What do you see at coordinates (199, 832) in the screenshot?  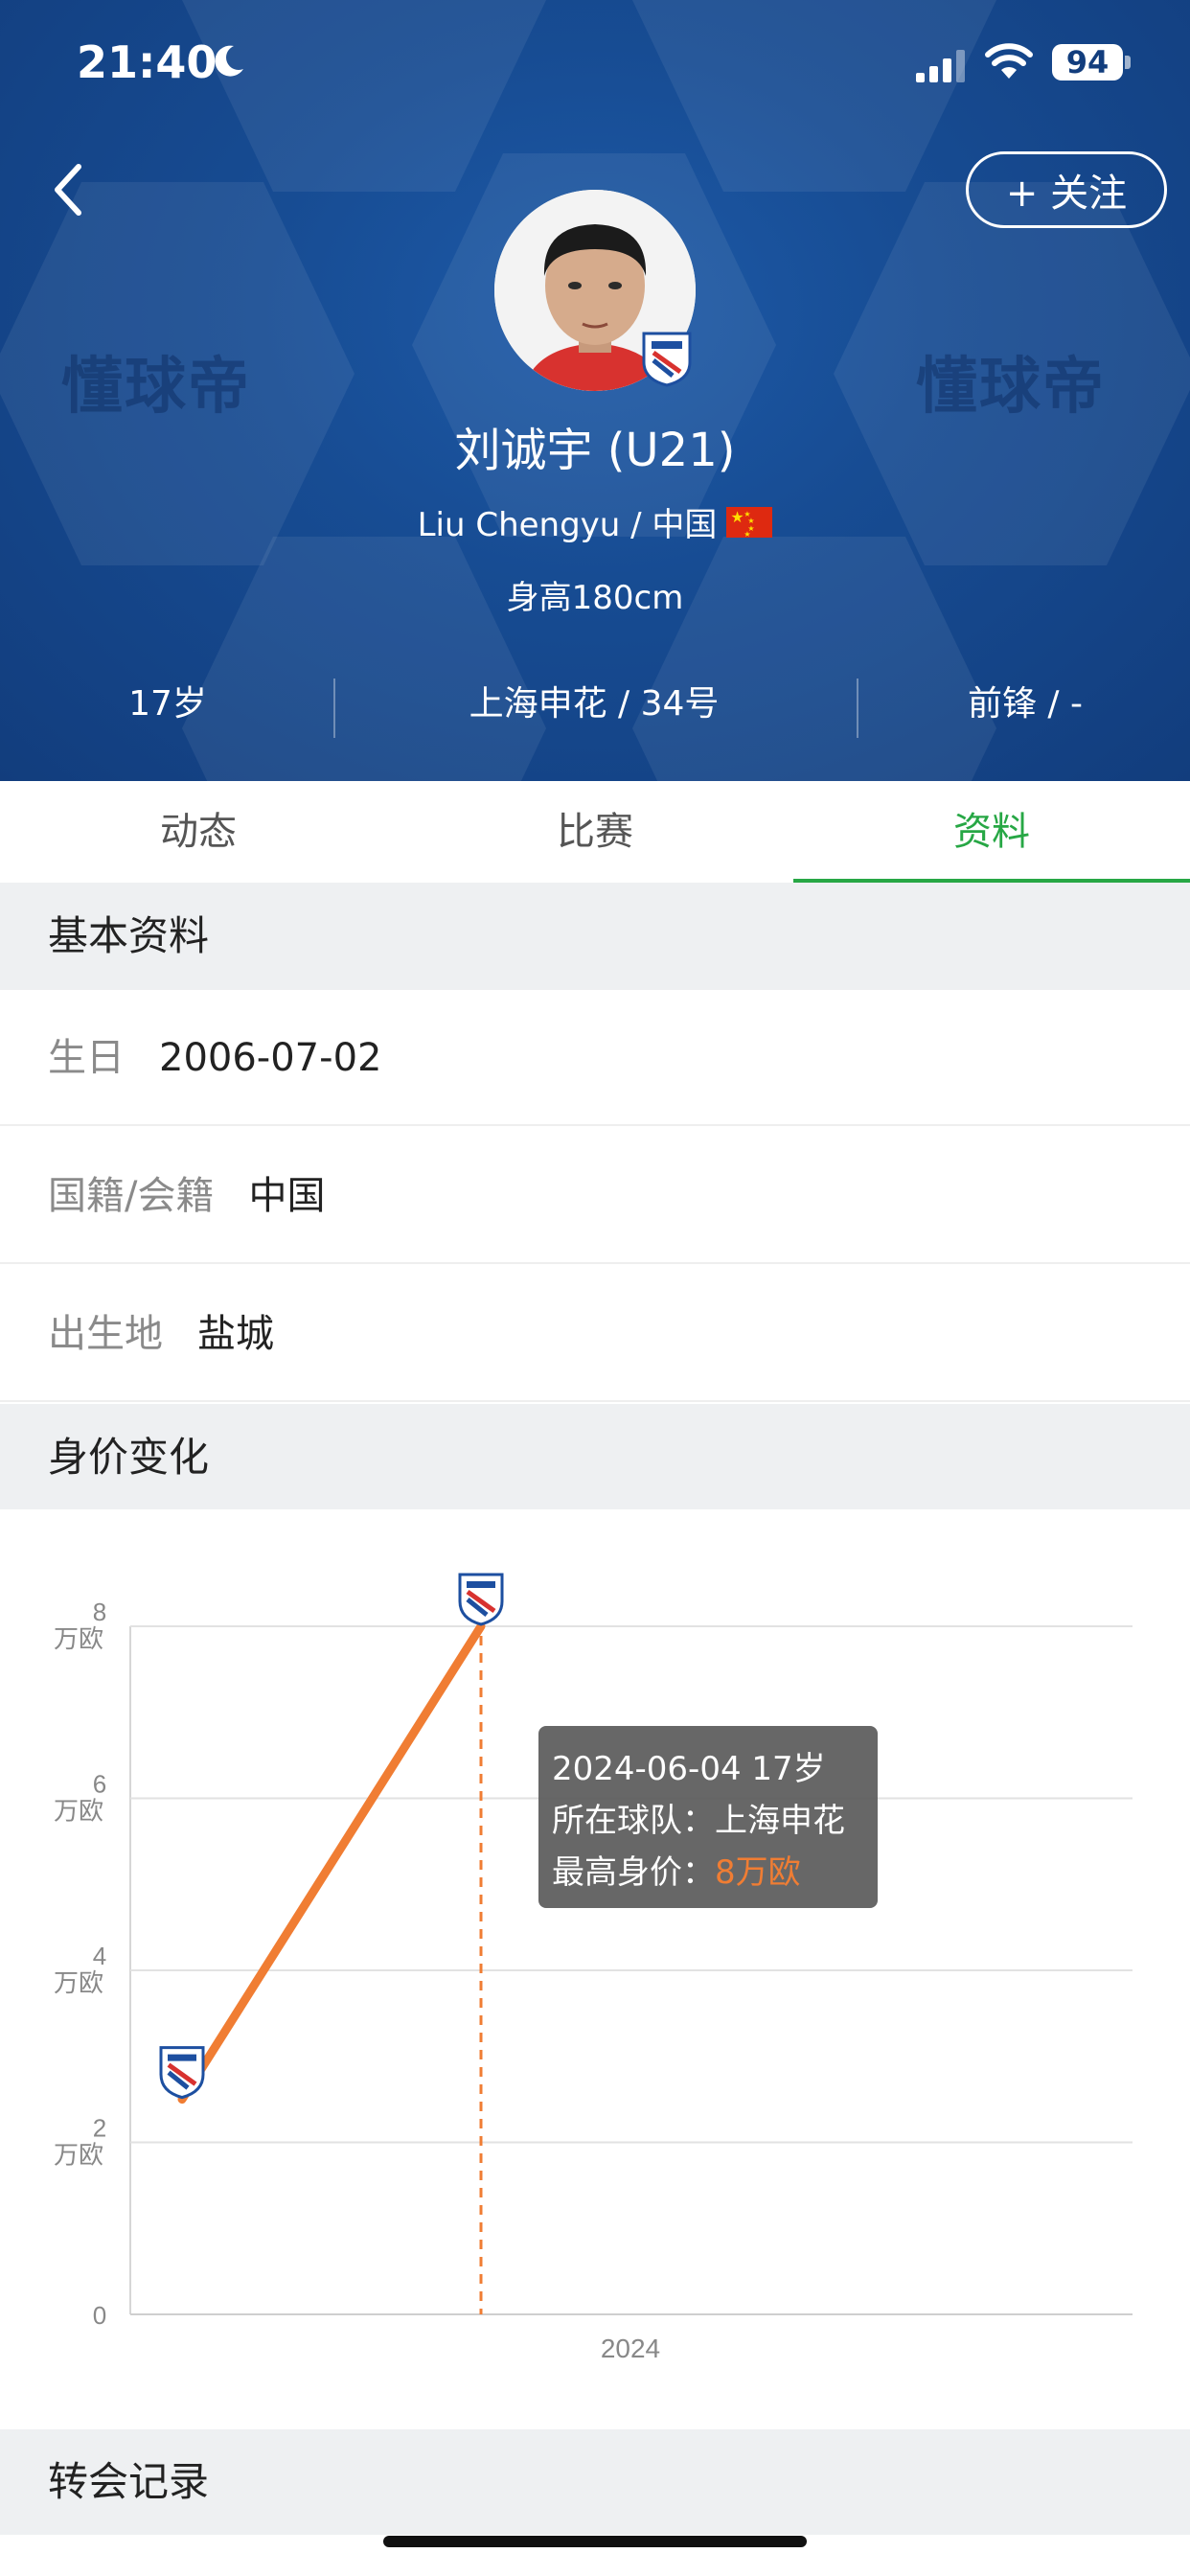 I see `tab-news: 动态` at bounding box center [199, 832].